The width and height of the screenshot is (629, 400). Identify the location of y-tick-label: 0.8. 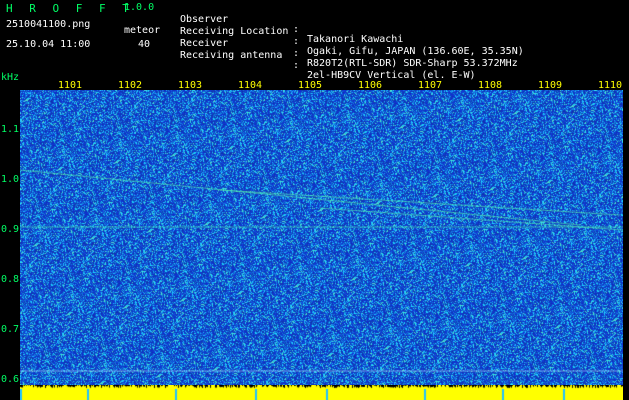
(10, 279).